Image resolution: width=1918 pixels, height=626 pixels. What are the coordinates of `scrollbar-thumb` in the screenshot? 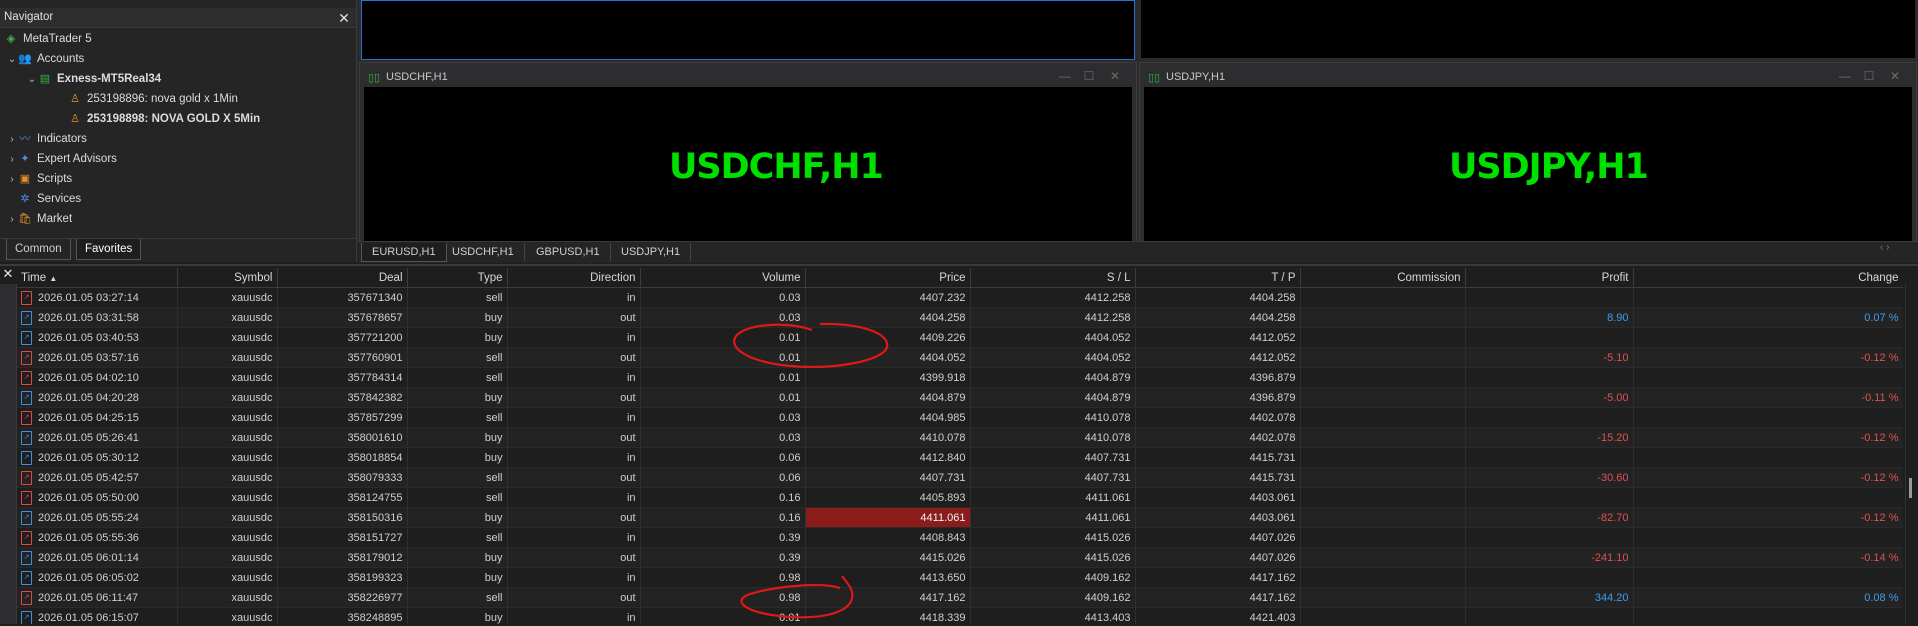 It's located at (1910, 488).